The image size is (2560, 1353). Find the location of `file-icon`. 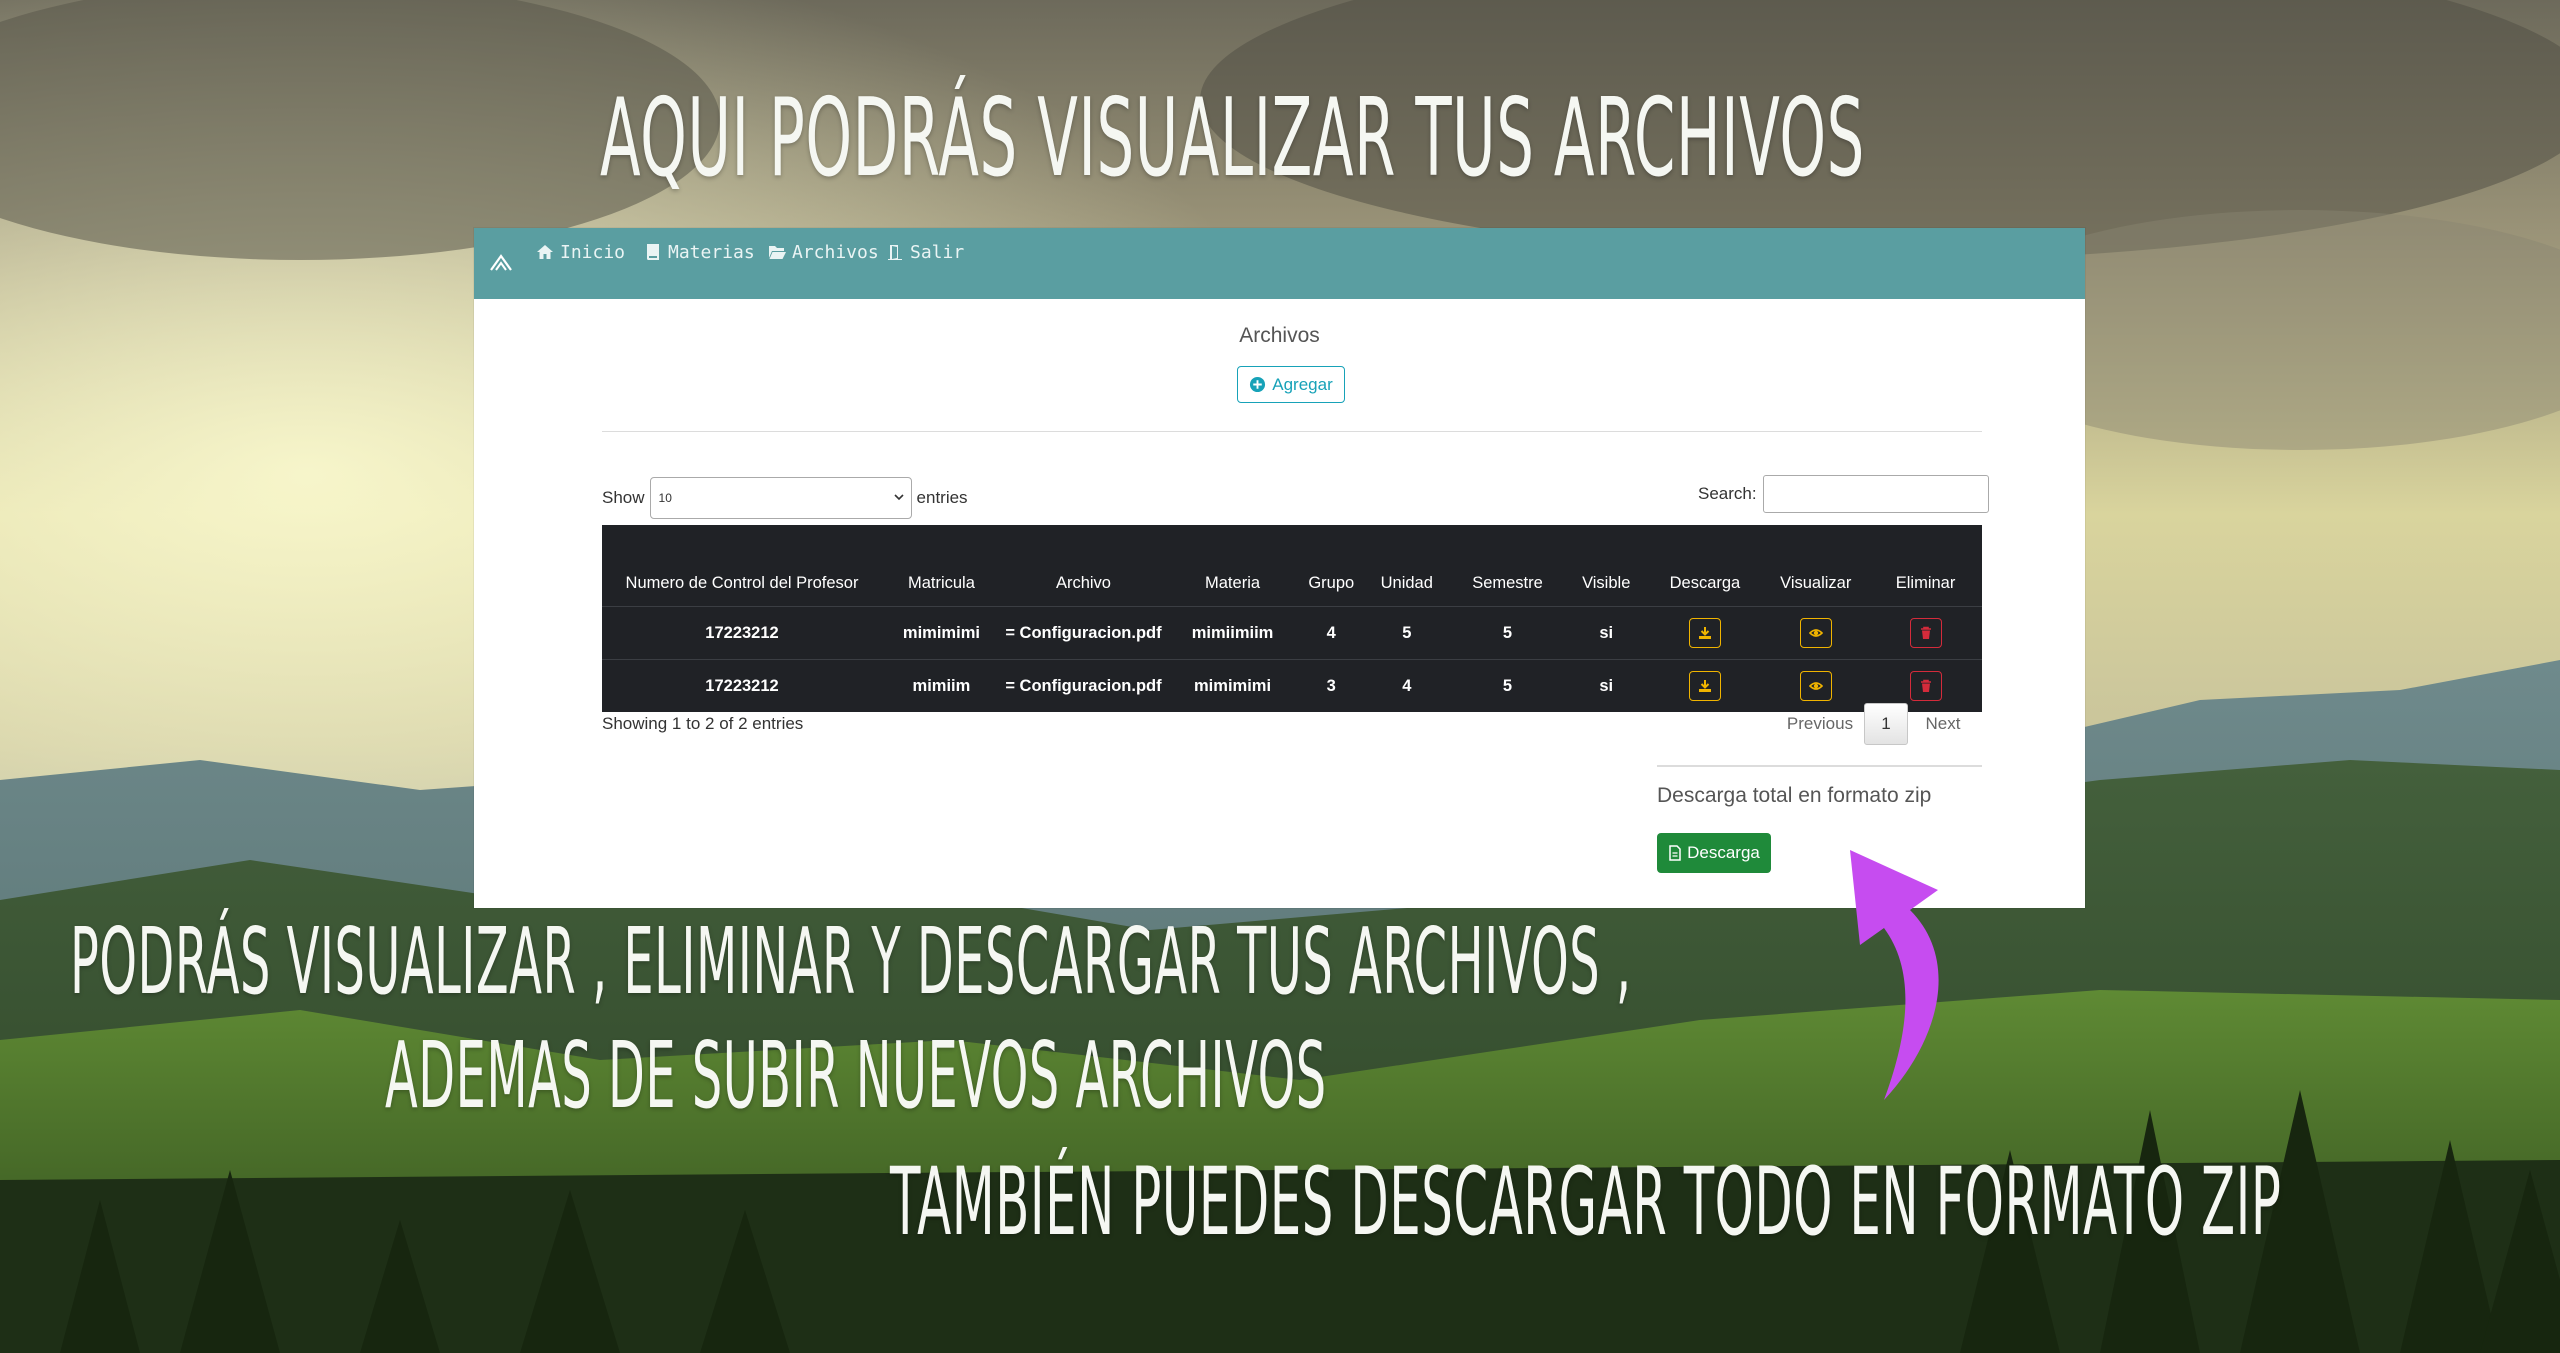

file-icon is located at coordinates (1675, 853).